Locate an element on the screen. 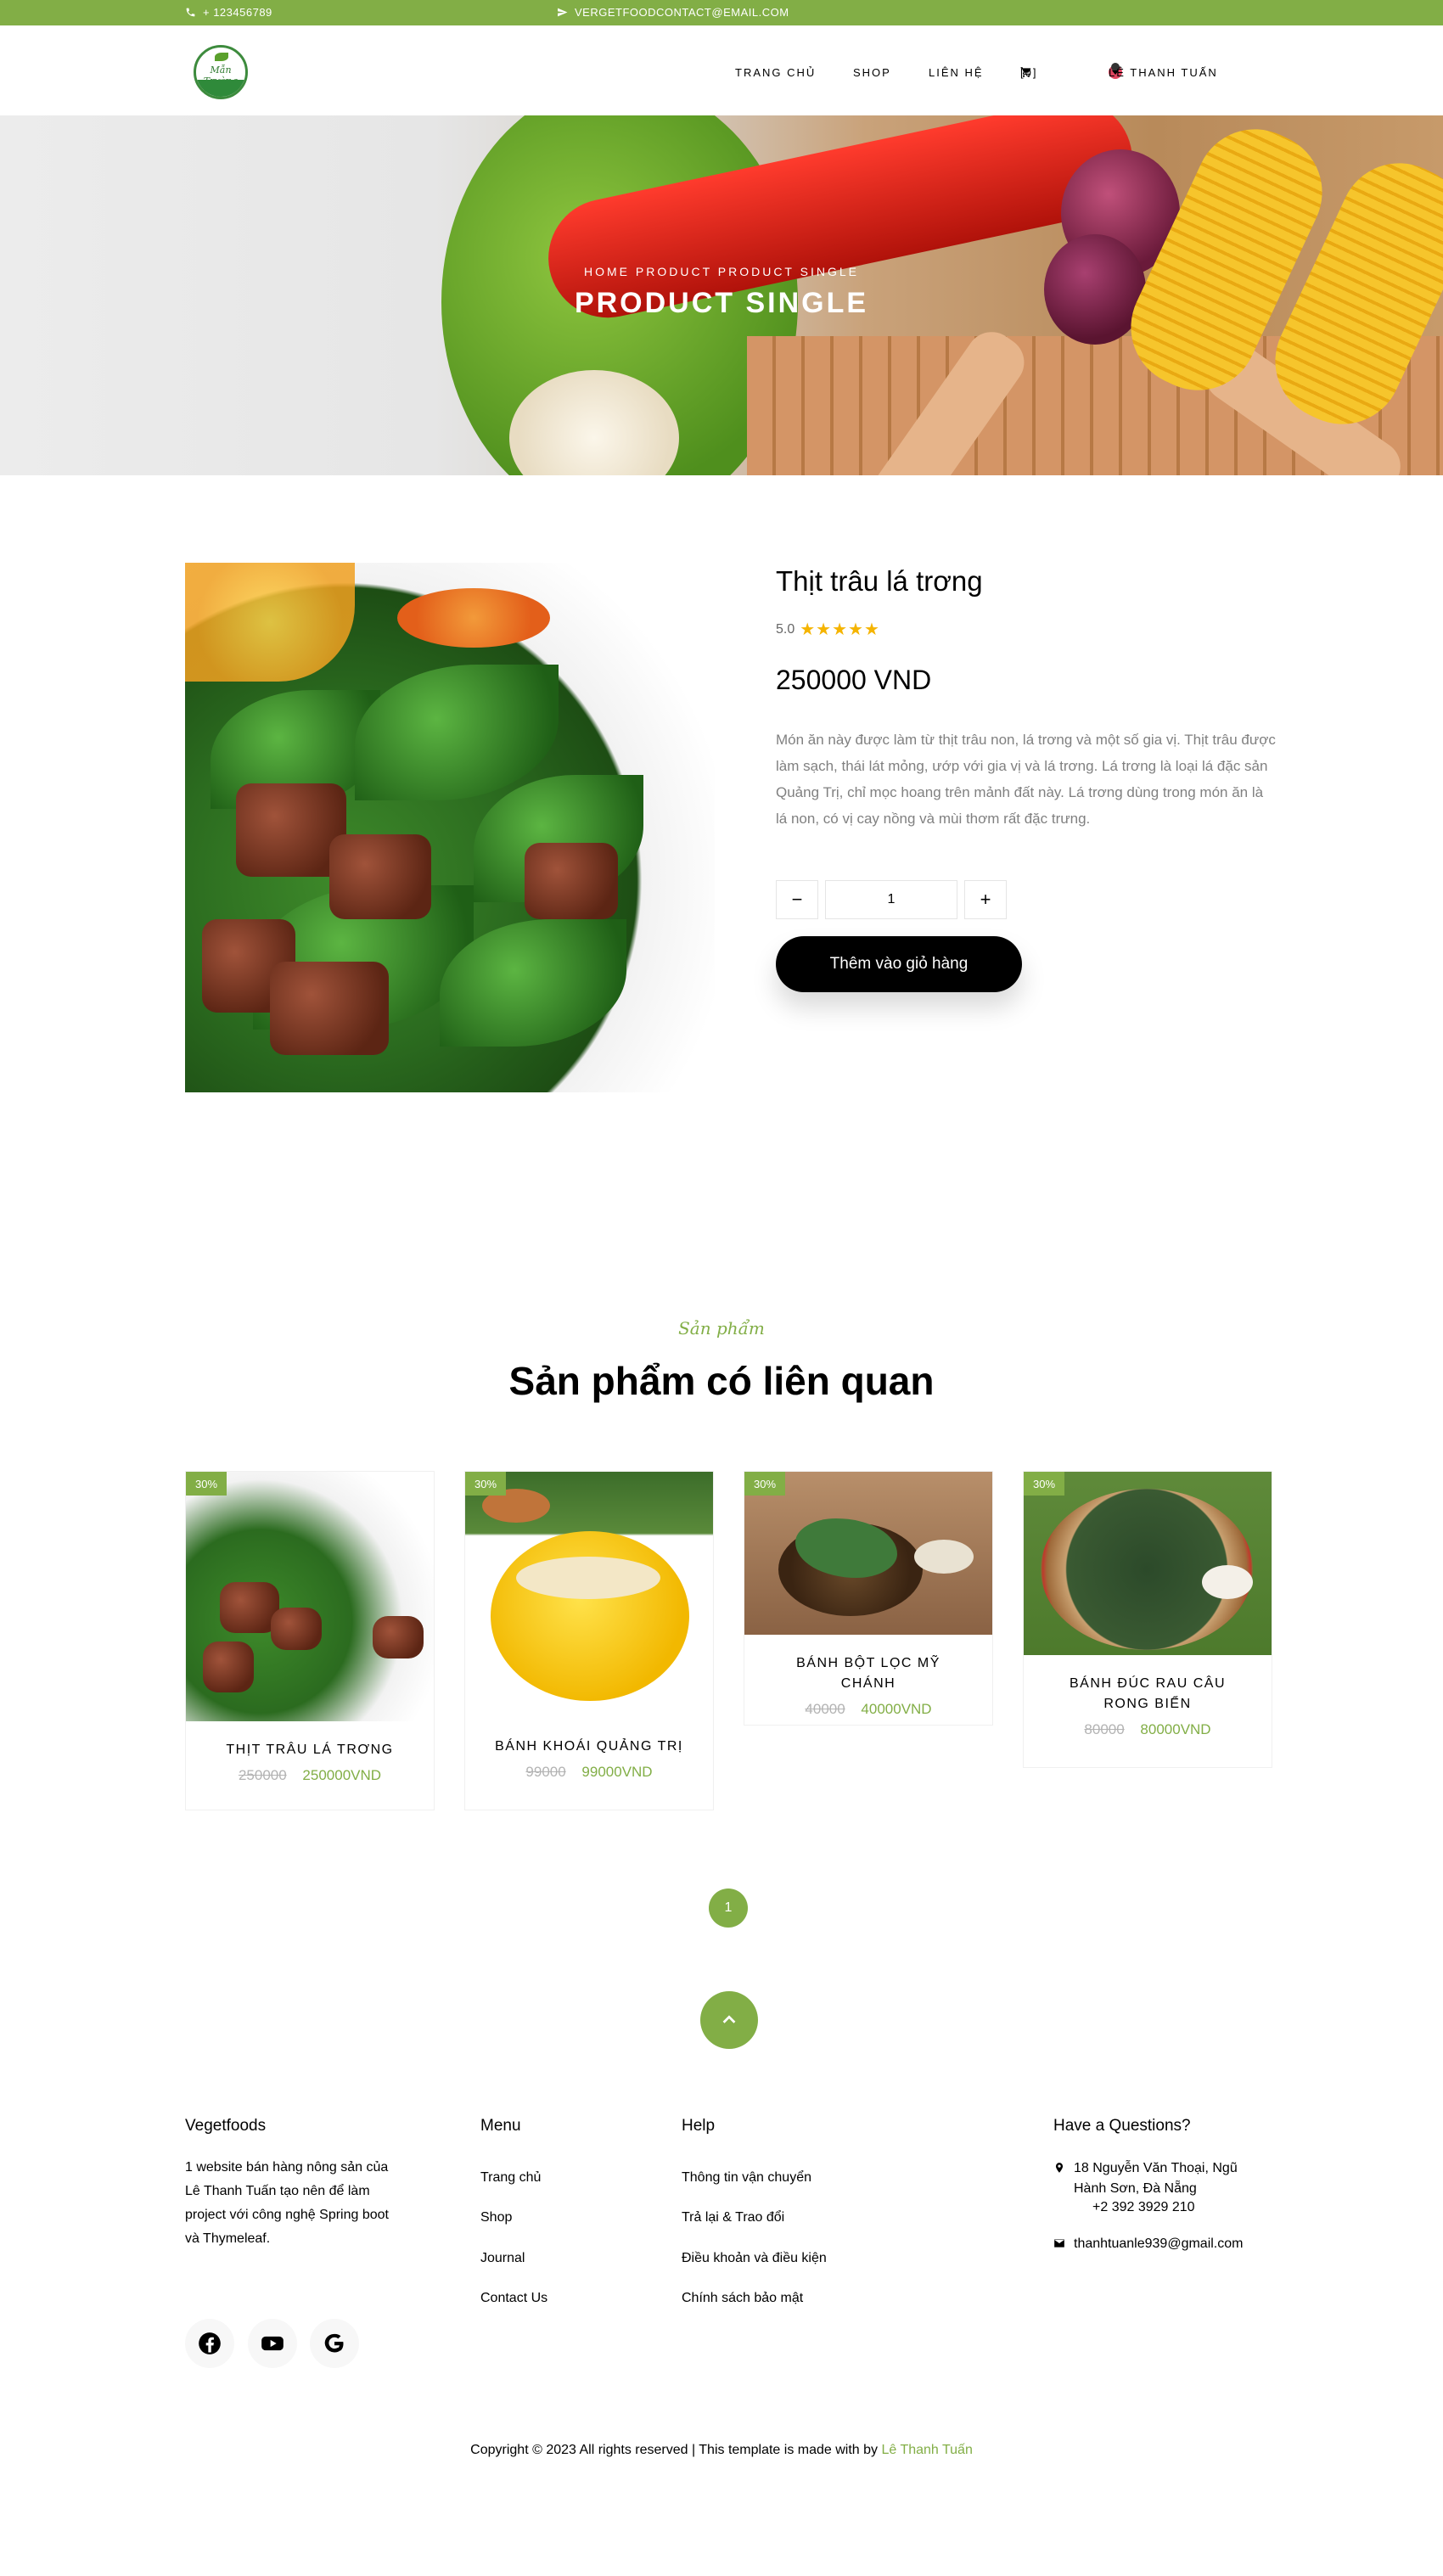 Image resolution: width=1443 pixels, height=2576 pixels. footer-link-privacy: Chính sách bảo mật is located at coordinates (743, 2298).